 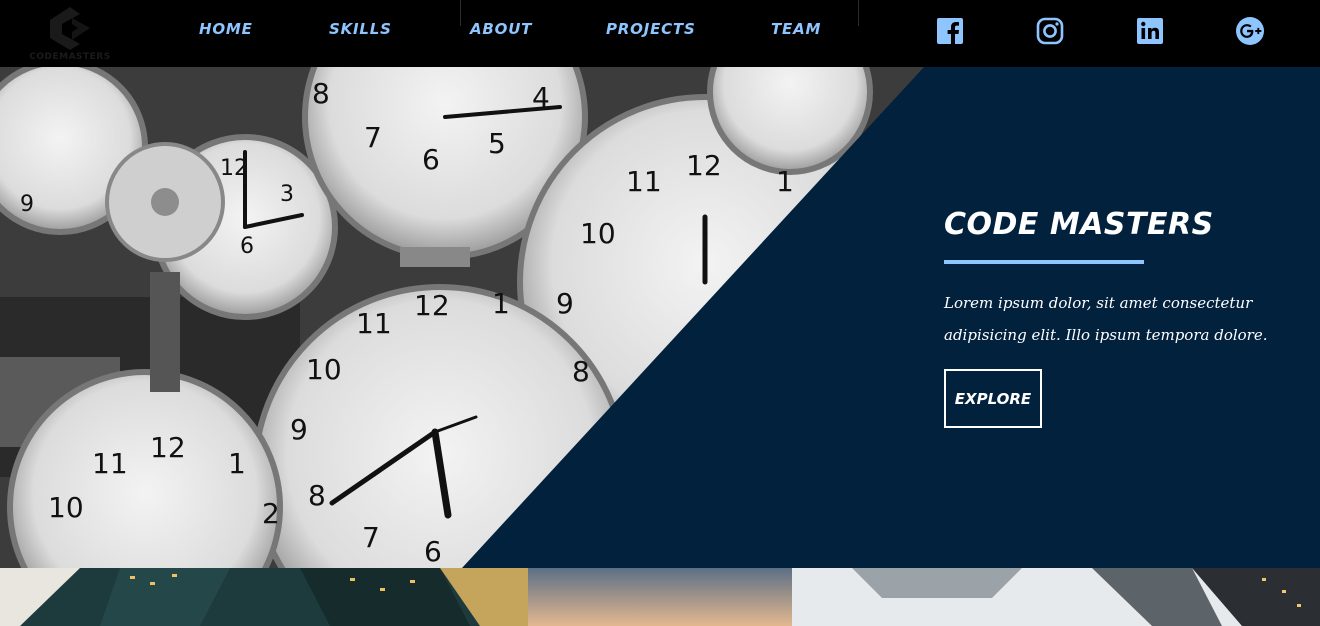 What do you see at coordinates (360, 32) in the screenshot?
I see `nav-item-skills: SKILLS` at bounding box center [360, 32].